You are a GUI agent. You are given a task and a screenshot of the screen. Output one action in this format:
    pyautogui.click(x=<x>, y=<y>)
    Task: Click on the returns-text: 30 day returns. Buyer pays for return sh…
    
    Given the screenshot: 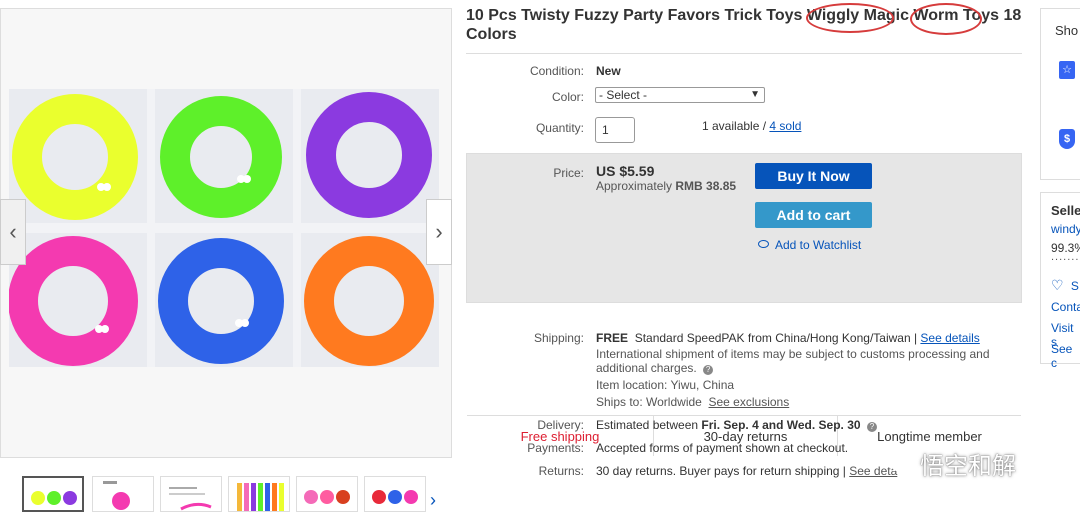 What is the action you would take?
    pyautogui.click(x=723, y=471)
    